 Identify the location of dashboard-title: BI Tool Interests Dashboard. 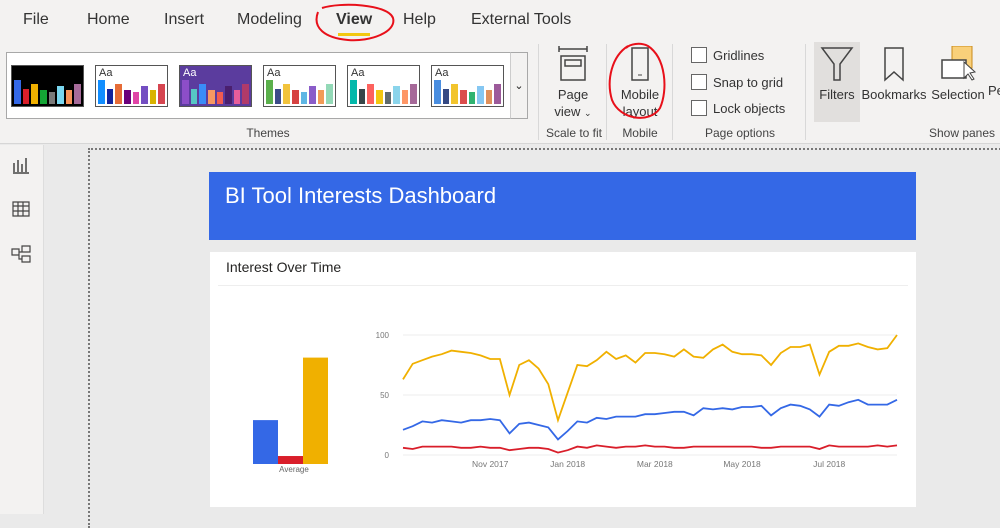
(361, 195).